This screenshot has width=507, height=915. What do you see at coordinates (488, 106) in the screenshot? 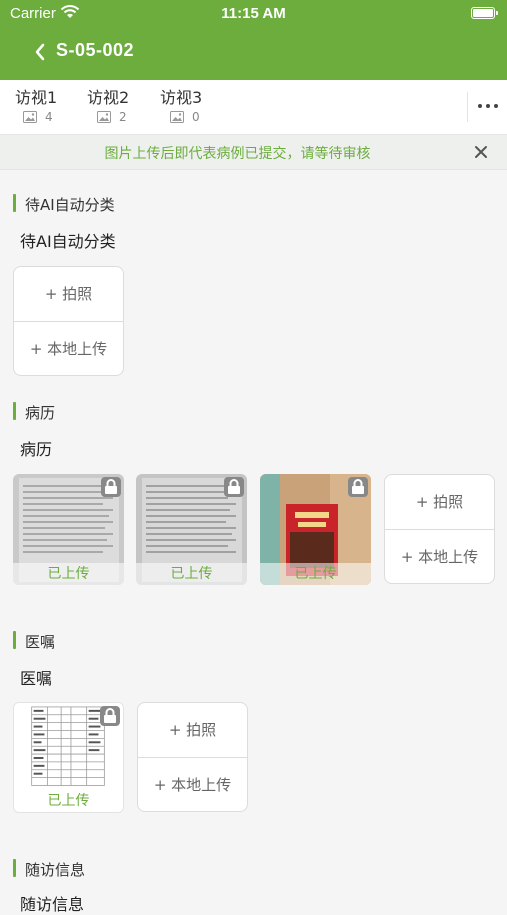
I see `more-icon` at bounding box center [488, 106].